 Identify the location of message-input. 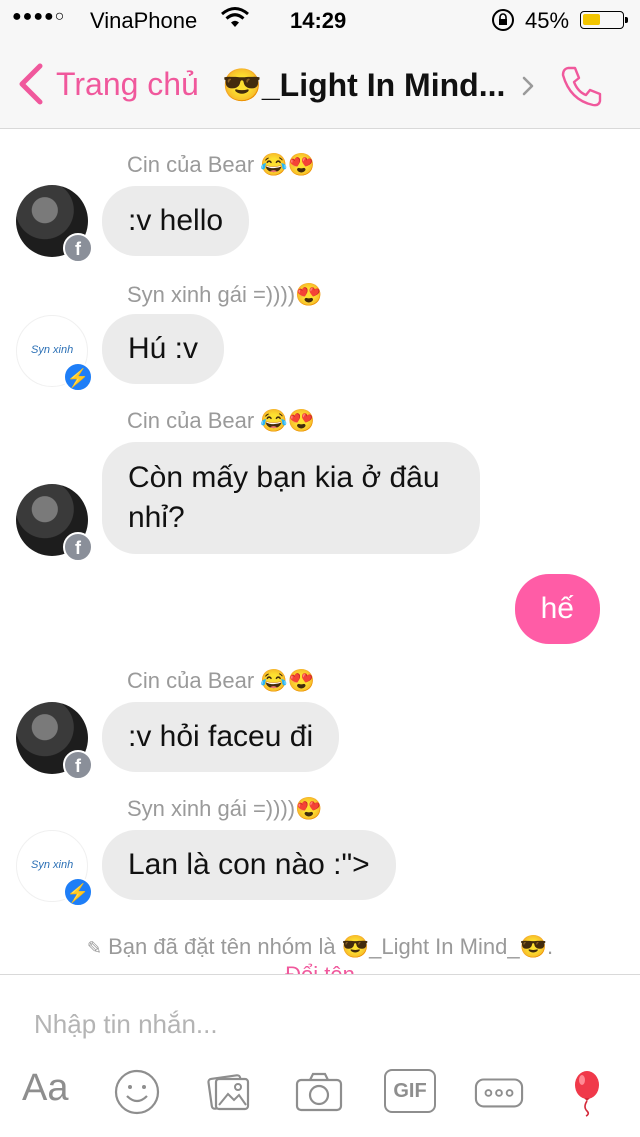
(314, 1024).